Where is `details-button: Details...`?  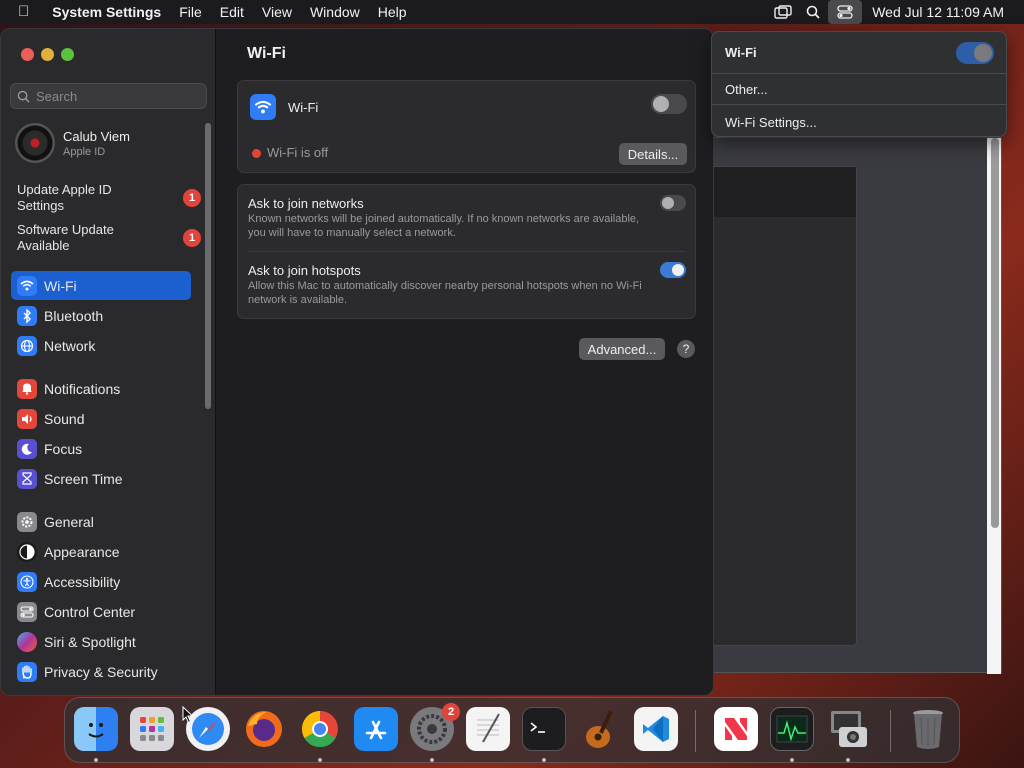 details-button: Details... is located at coordinates (653, 154).